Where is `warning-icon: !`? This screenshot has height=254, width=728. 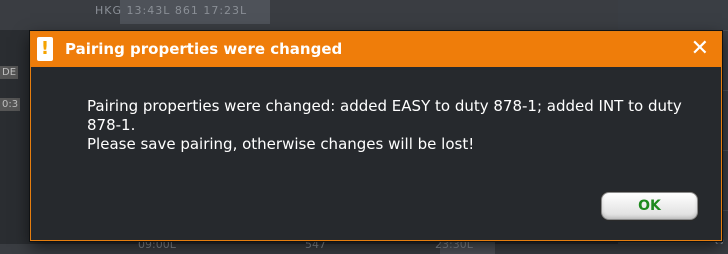
warning-icon: ! is located at coordinates (45, 49).